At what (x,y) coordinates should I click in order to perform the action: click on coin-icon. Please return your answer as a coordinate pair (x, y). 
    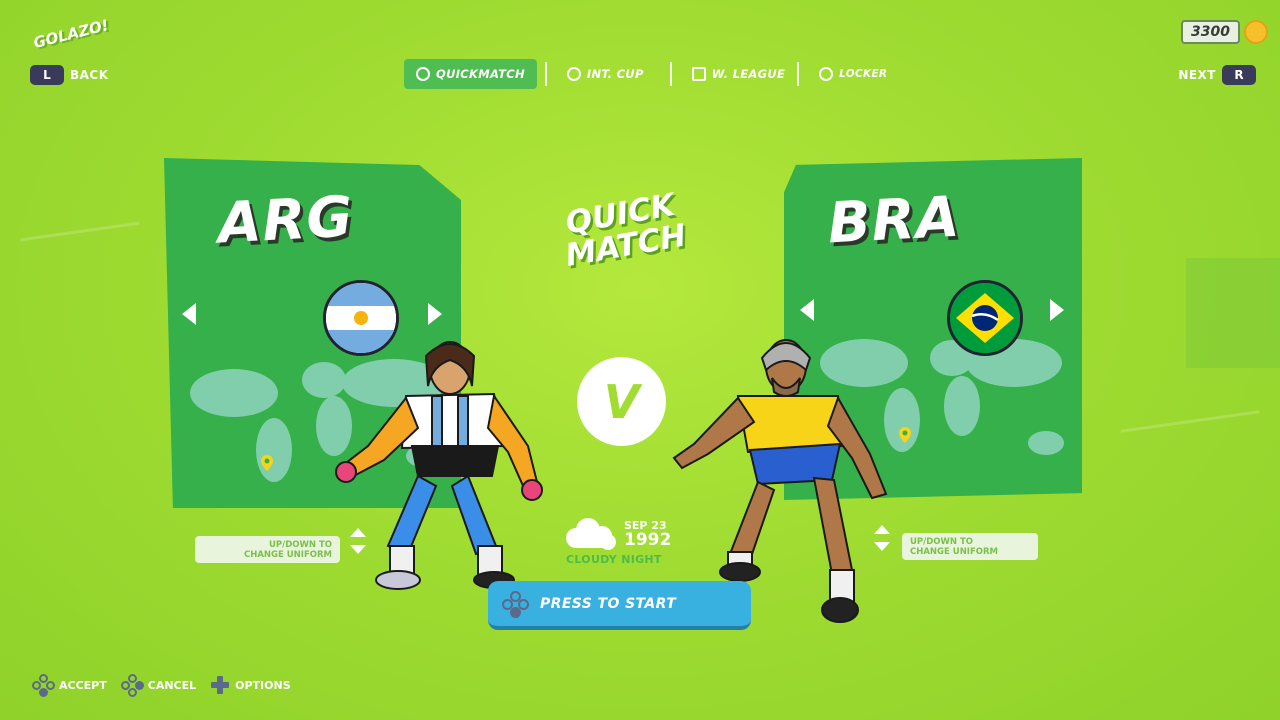
    Looking at the image, I should click on (1256, 32).